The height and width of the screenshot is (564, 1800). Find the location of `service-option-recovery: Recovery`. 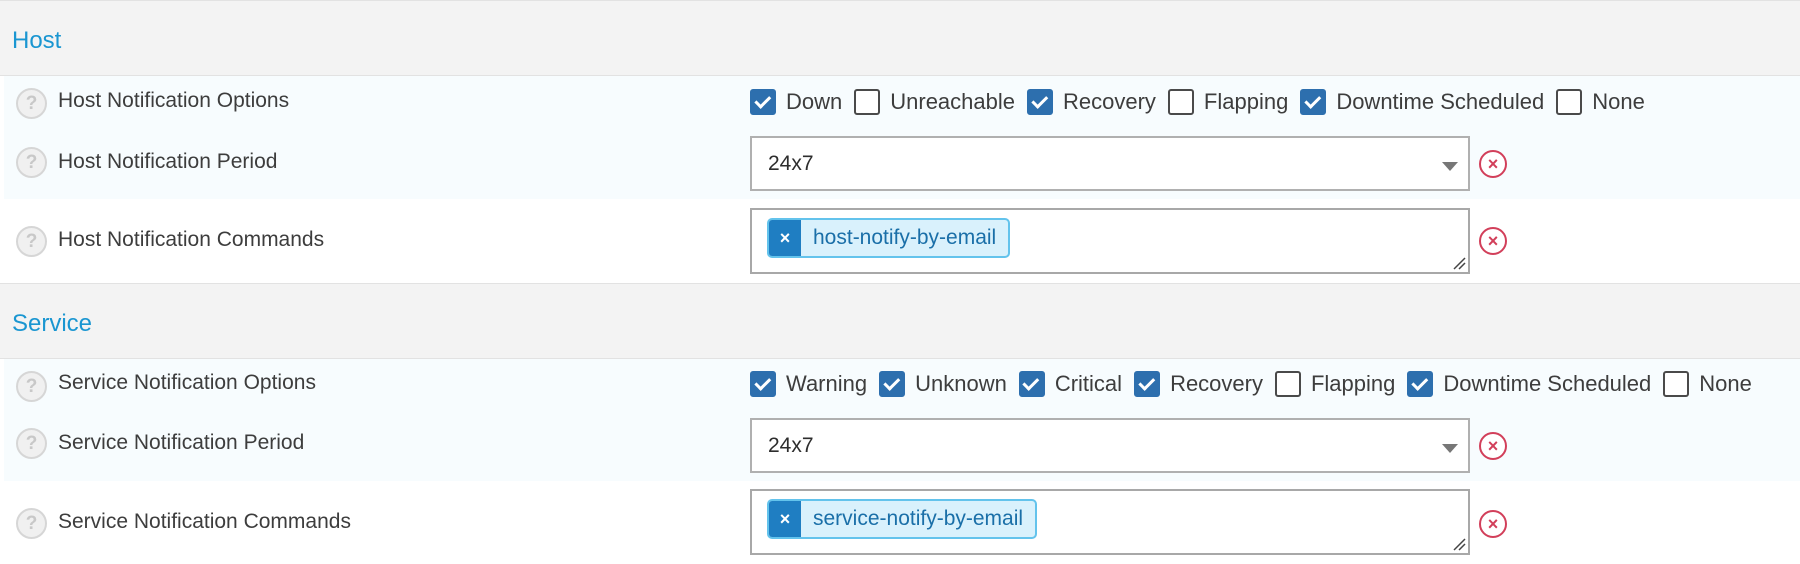

service-option-recovery: Recovery is located at coordinates (1198, 384).